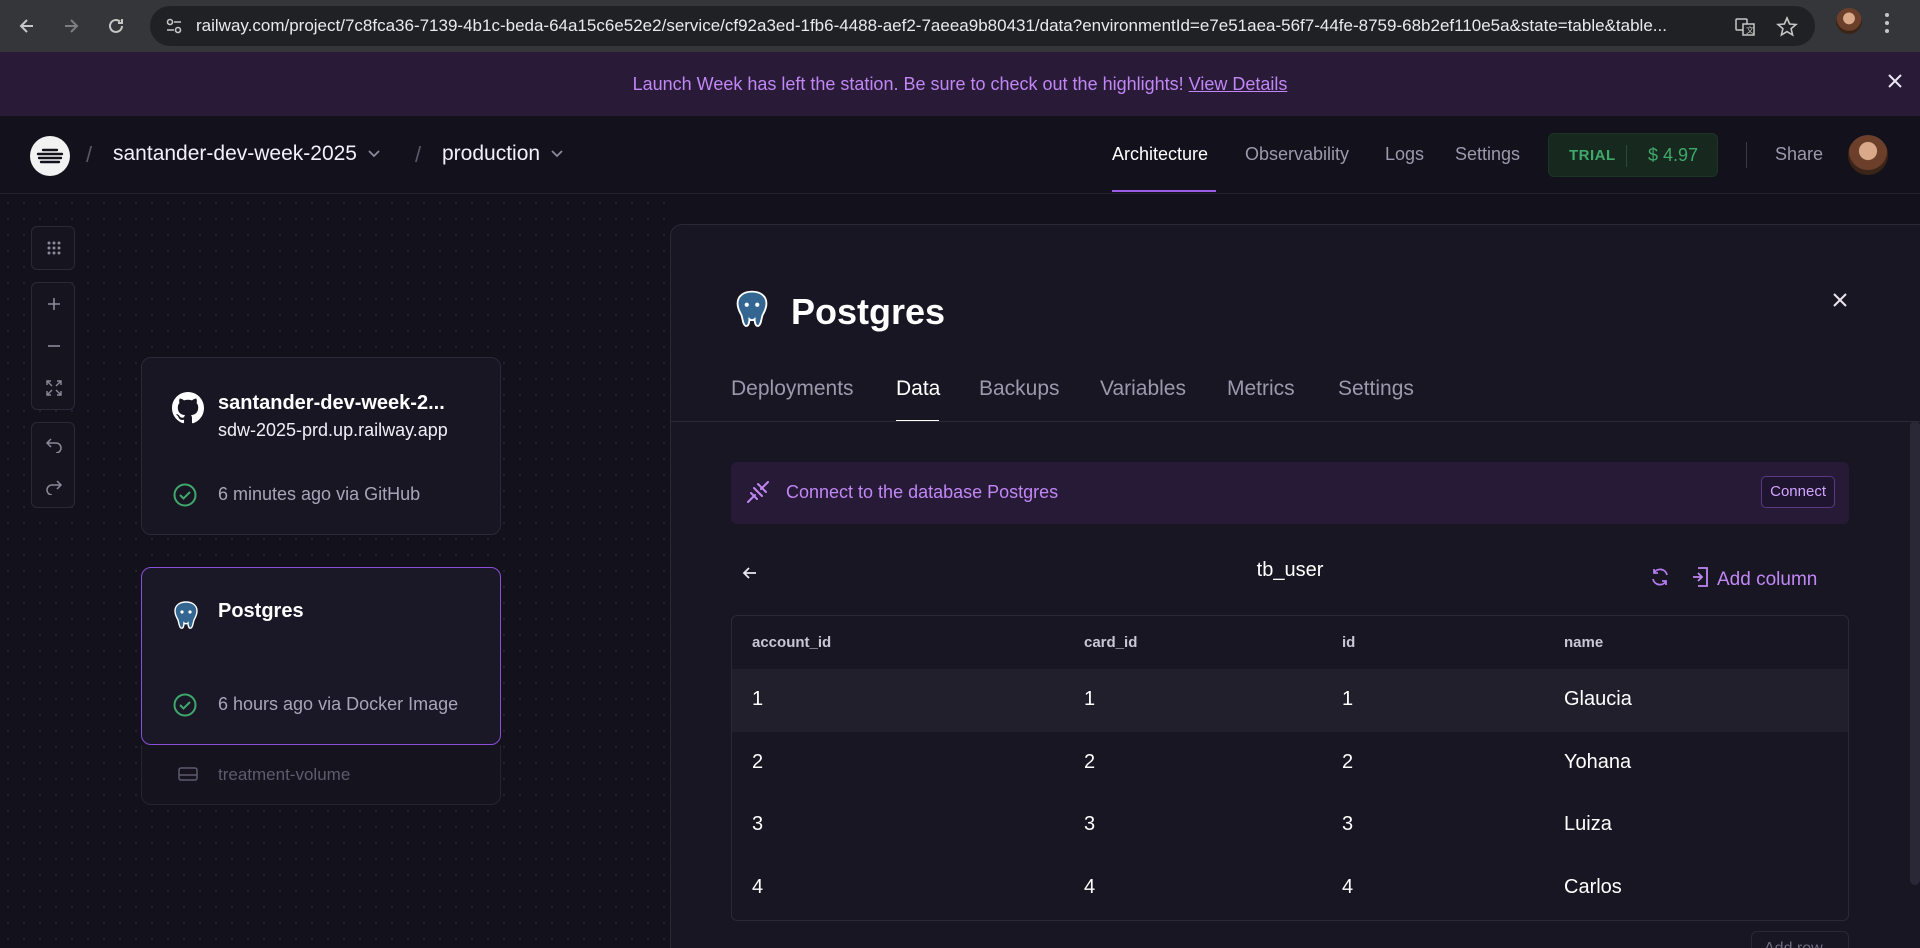 The width and height of the screenshot is (1920, 948). What do you see at coordinates (1592, 155) in the screenshot?
I see `trial-label: TRIAL` at bounding box center [1592, 155].